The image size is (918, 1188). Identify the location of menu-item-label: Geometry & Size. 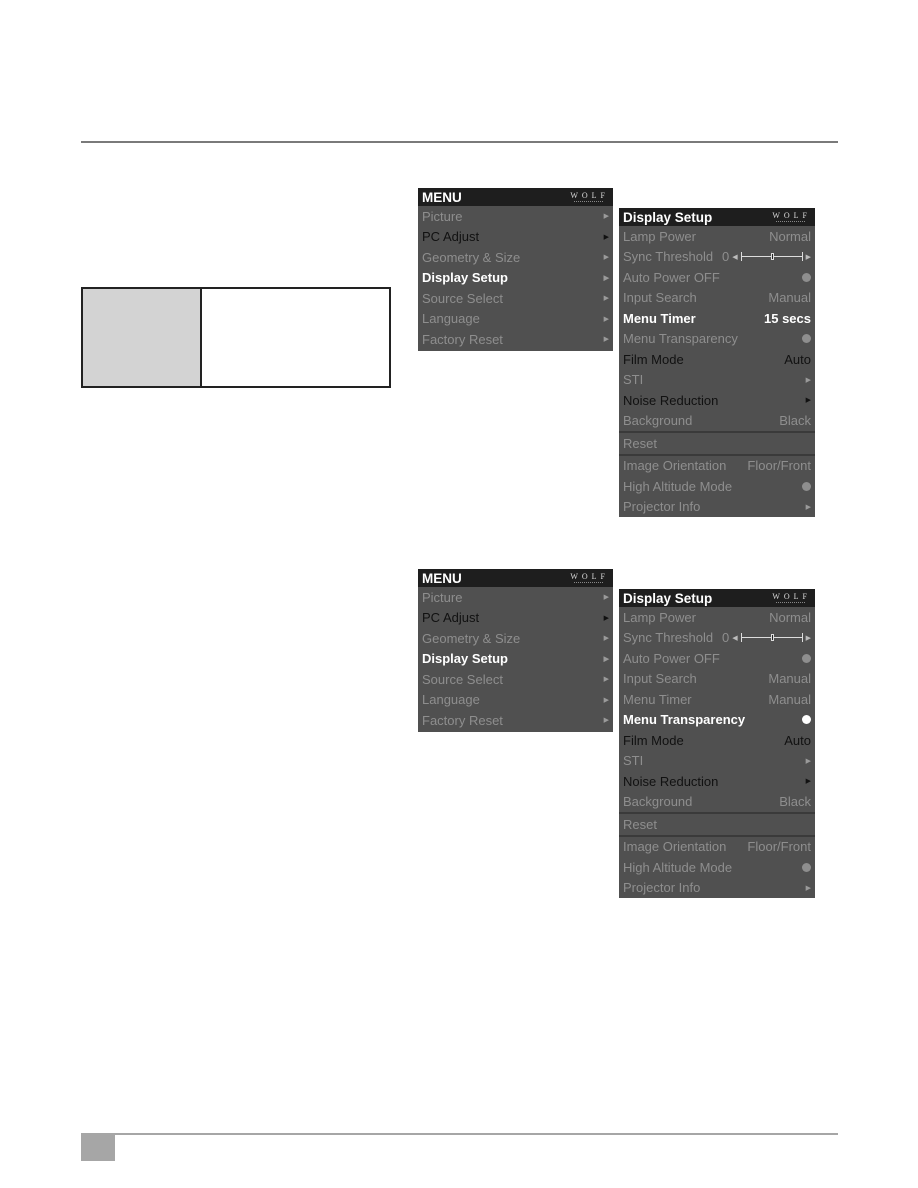
(471, 638).